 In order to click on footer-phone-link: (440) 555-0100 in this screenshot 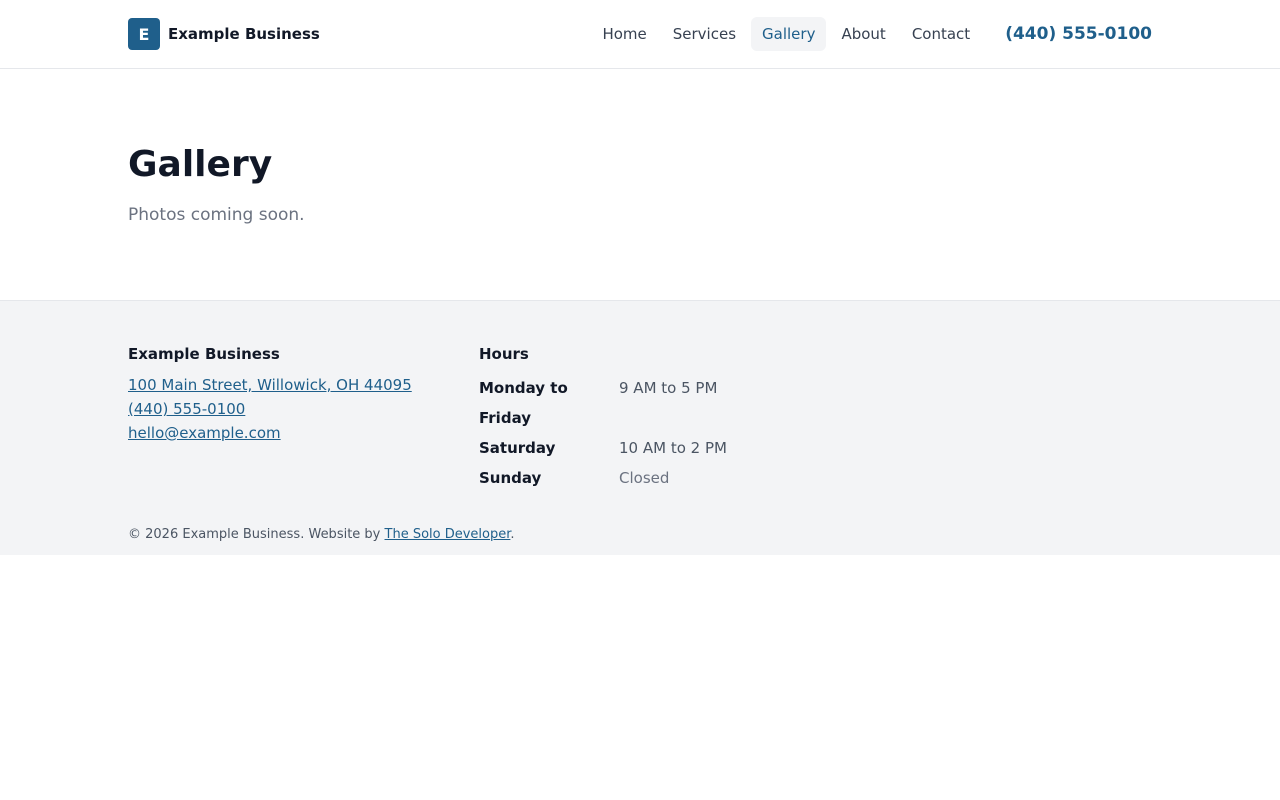, I will do `click(303, 409)`.